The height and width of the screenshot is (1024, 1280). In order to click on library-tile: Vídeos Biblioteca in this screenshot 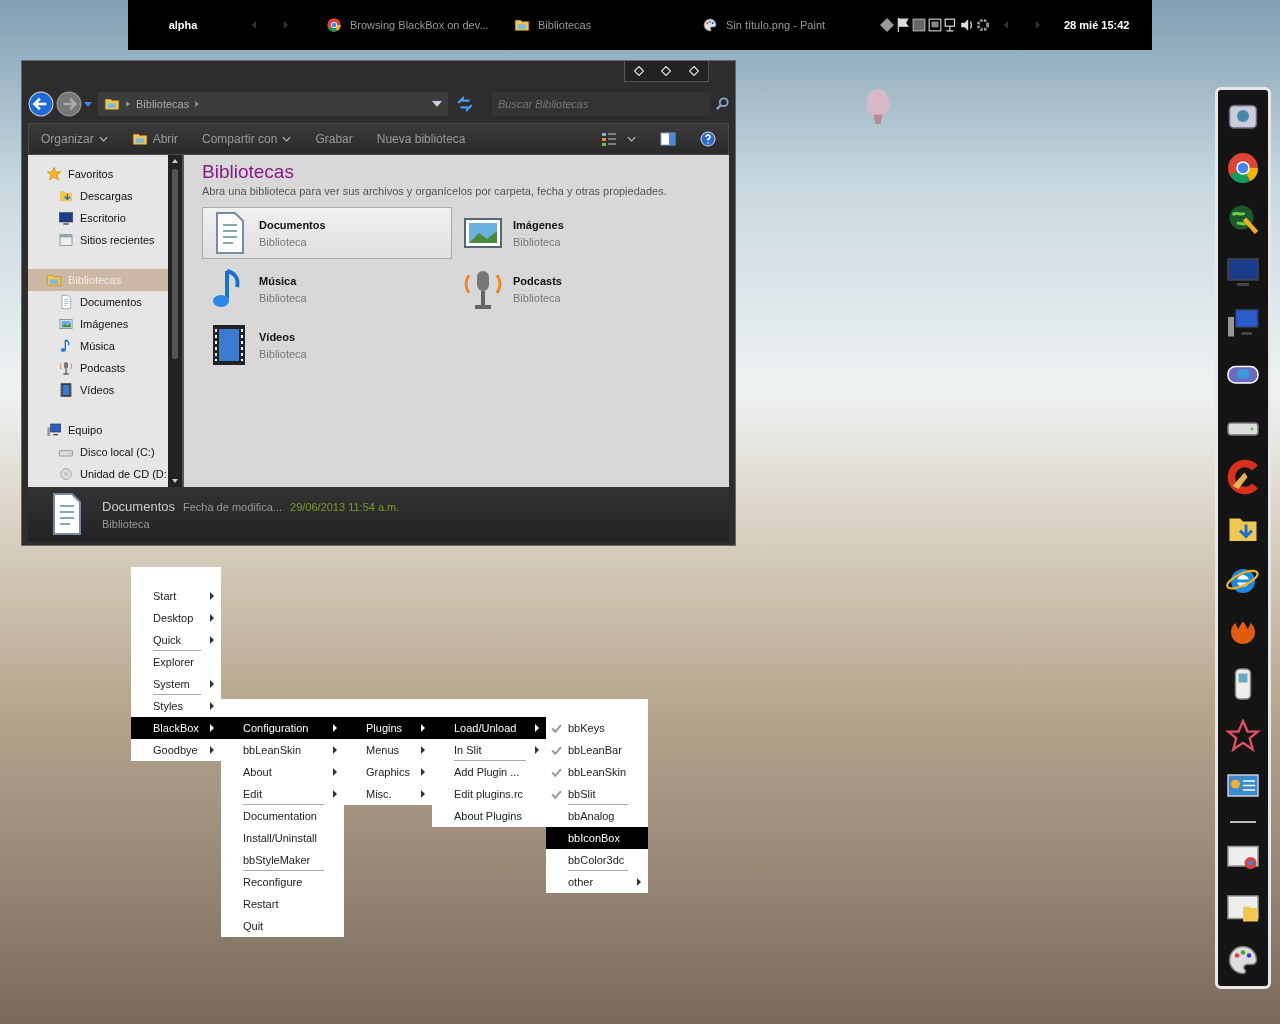, I will do `click(327, 345)`.